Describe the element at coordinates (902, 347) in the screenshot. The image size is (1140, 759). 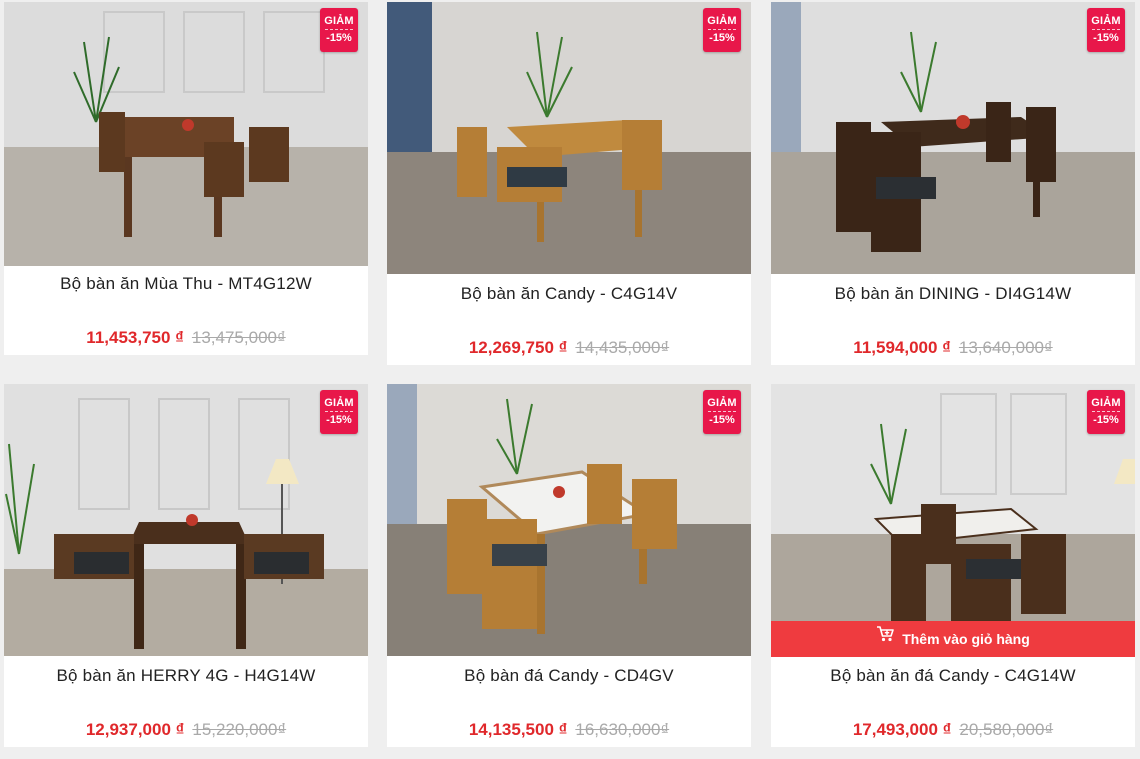
I see `sale-price: 11,594,000 ₫` at that location.